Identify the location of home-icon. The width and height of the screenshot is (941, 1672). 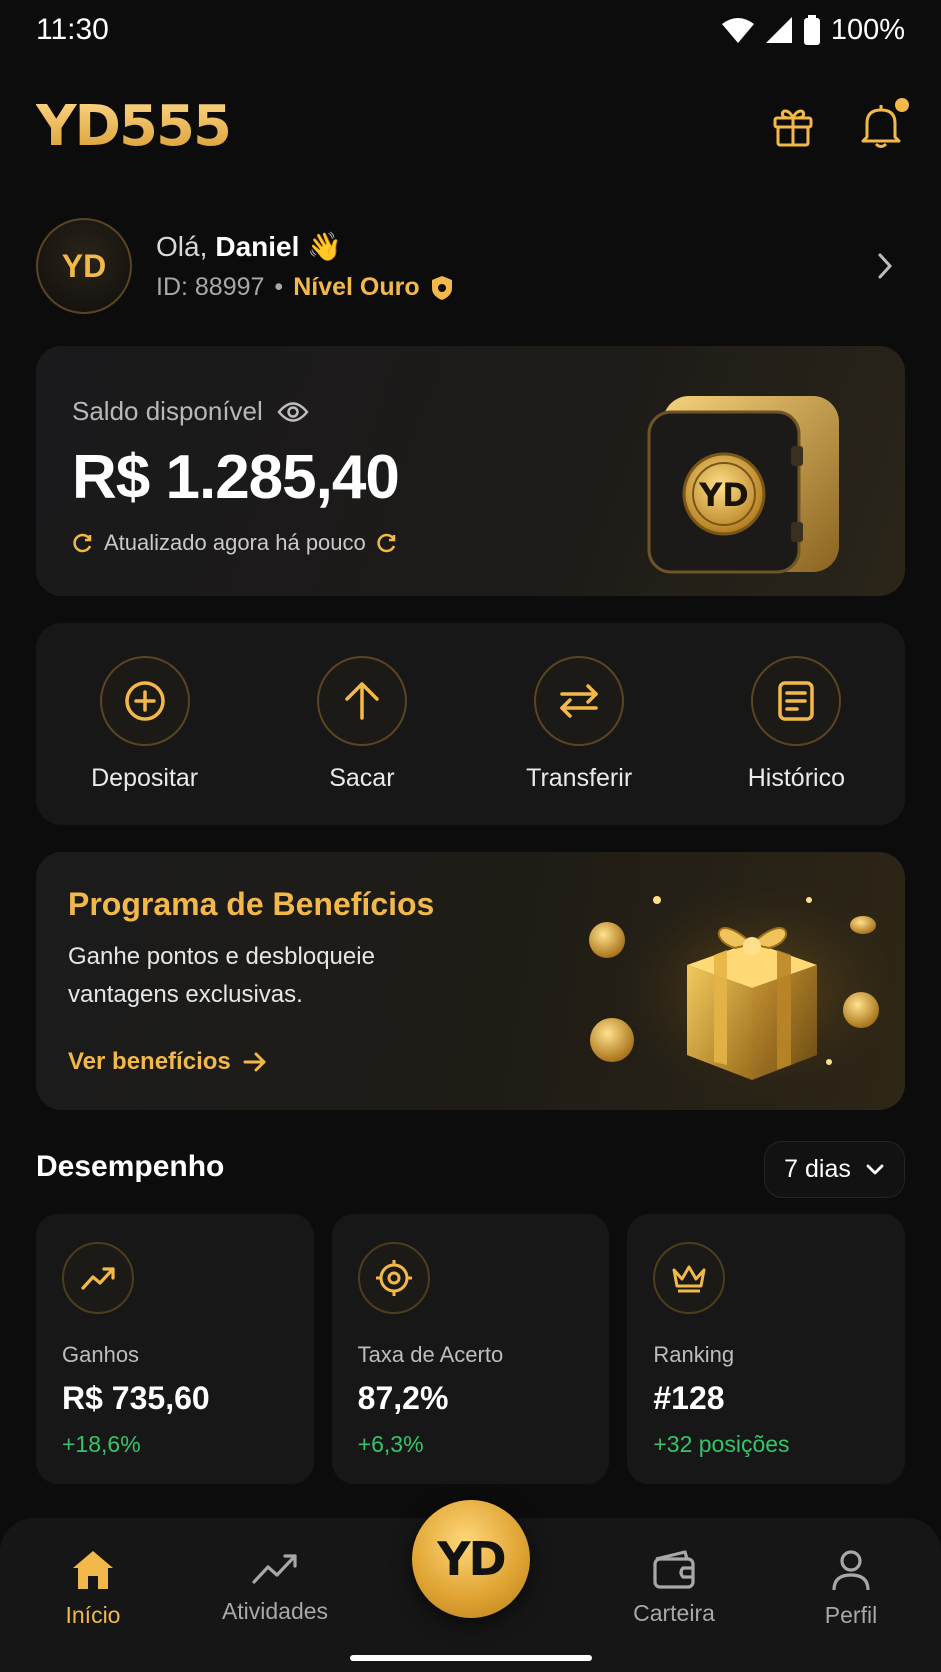
(93, 1570).